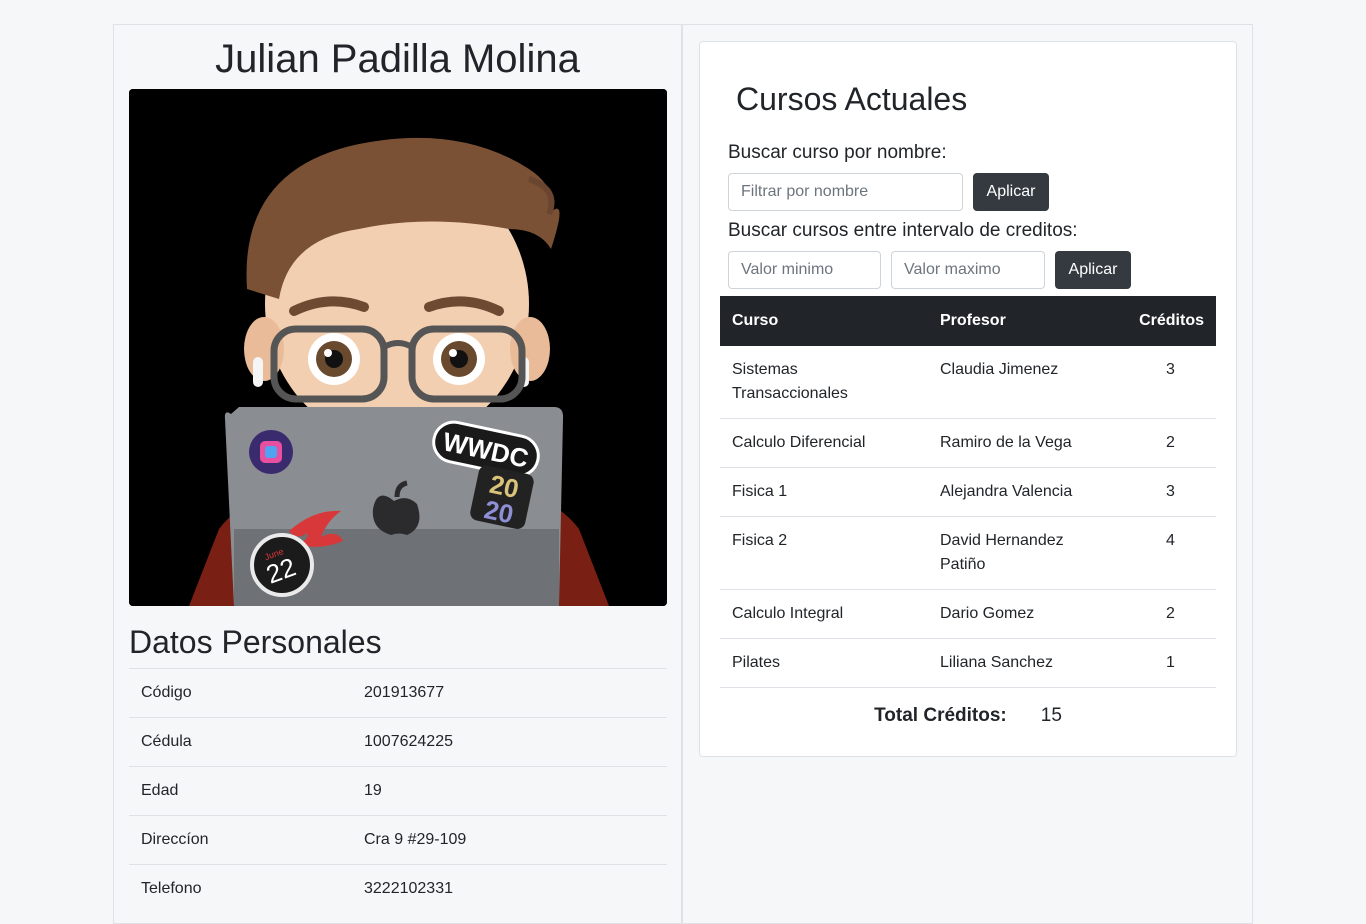 The image size is (1366, 924). What do you see at coordinates (824, 443) in the screenshot?
I see `course-name: Calculo Diferencial` at bounding box center [824, 443].